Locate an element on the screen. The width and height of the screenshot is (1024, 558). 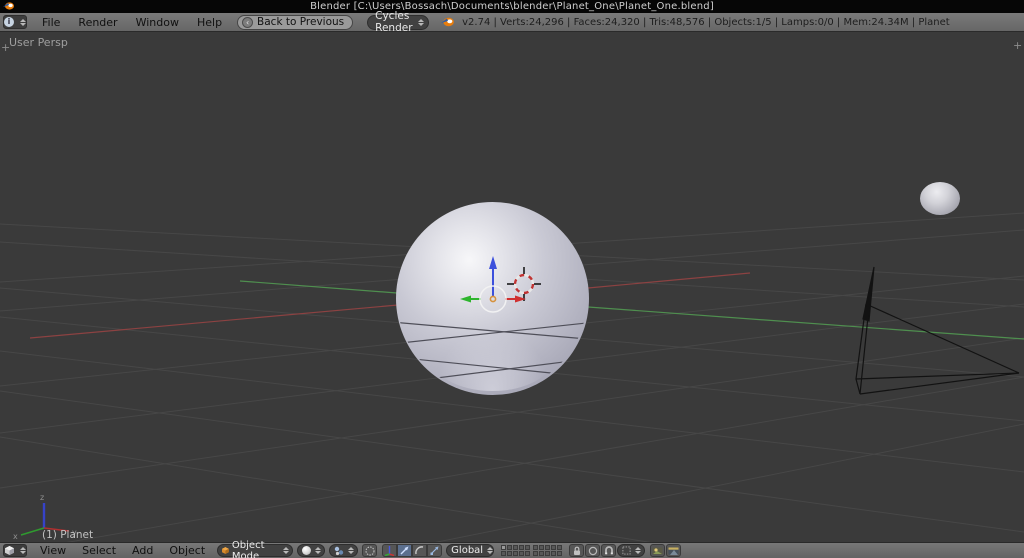
manipulator-toggle-group is located at coordinates (412, 550).